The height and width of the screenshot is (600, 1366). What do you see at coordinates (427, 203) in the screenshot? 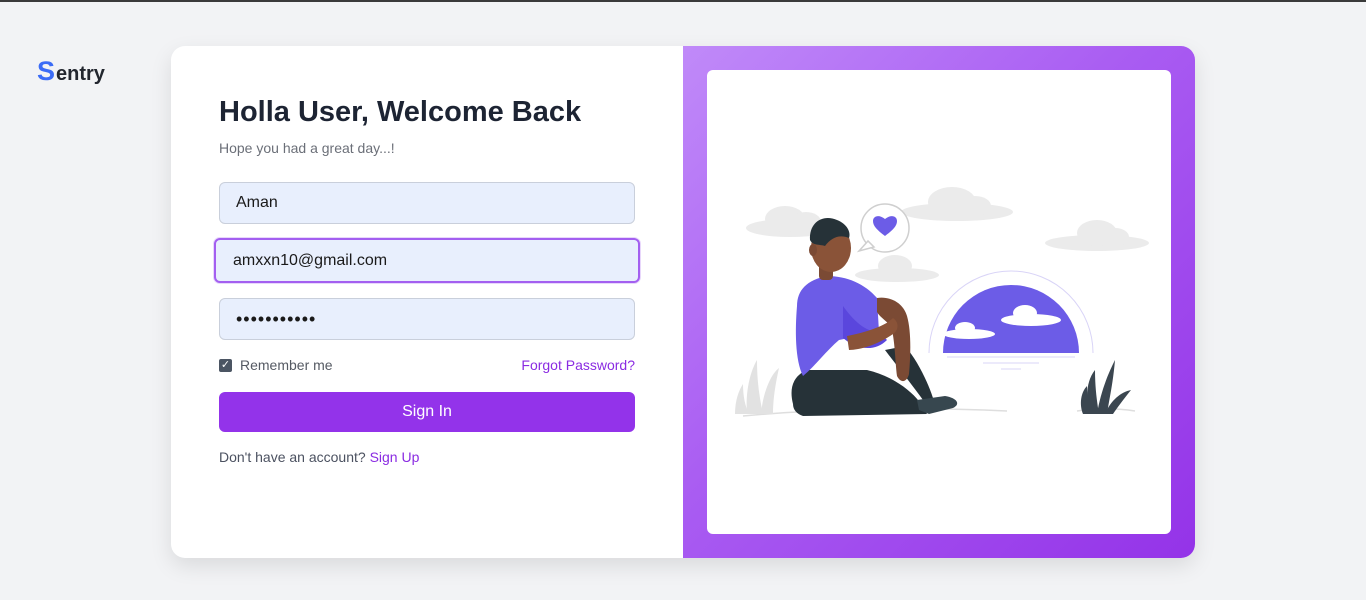
I see `name-input` at bounding box center [427, 203].